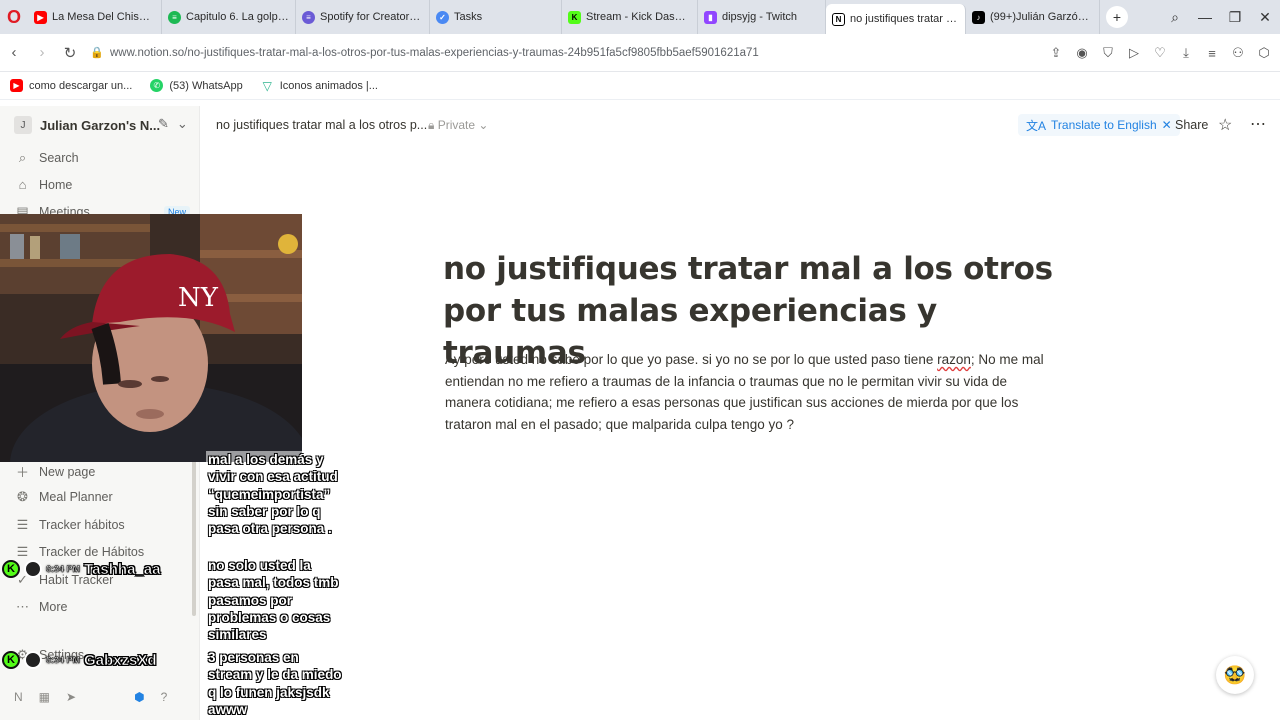  What do you see at coordinates (194, 536) in the screenshot?
I see `sidebar-scrollbar` at bounding box center [194, 536].